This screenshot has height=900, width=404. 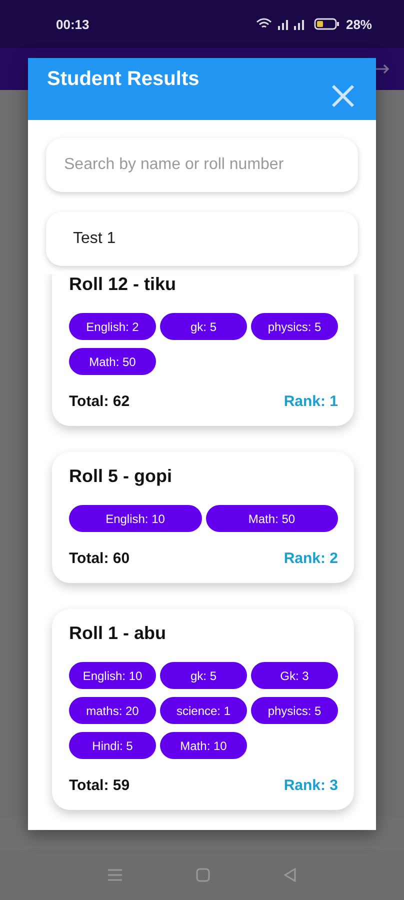 I want to click on rank-label: Rank: 1, so click(x=311, y=401).